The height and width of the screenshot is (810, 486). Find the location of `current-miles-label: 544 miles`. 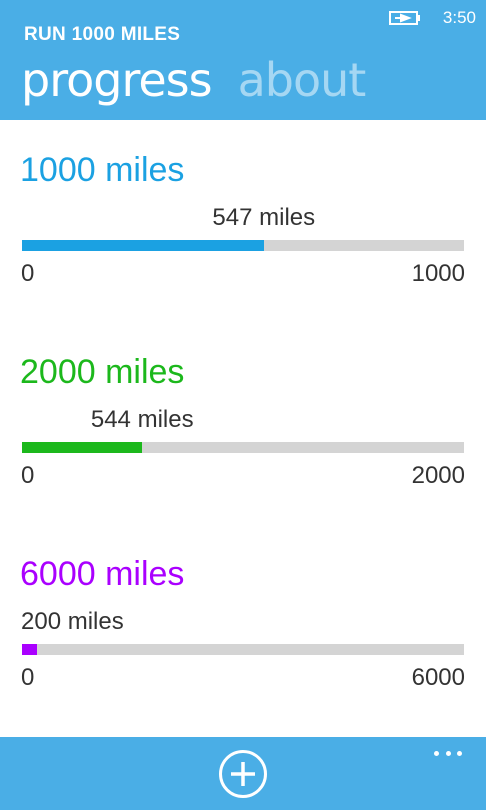

current-miles-label: 544 miles is located at coordinates (142, 419).